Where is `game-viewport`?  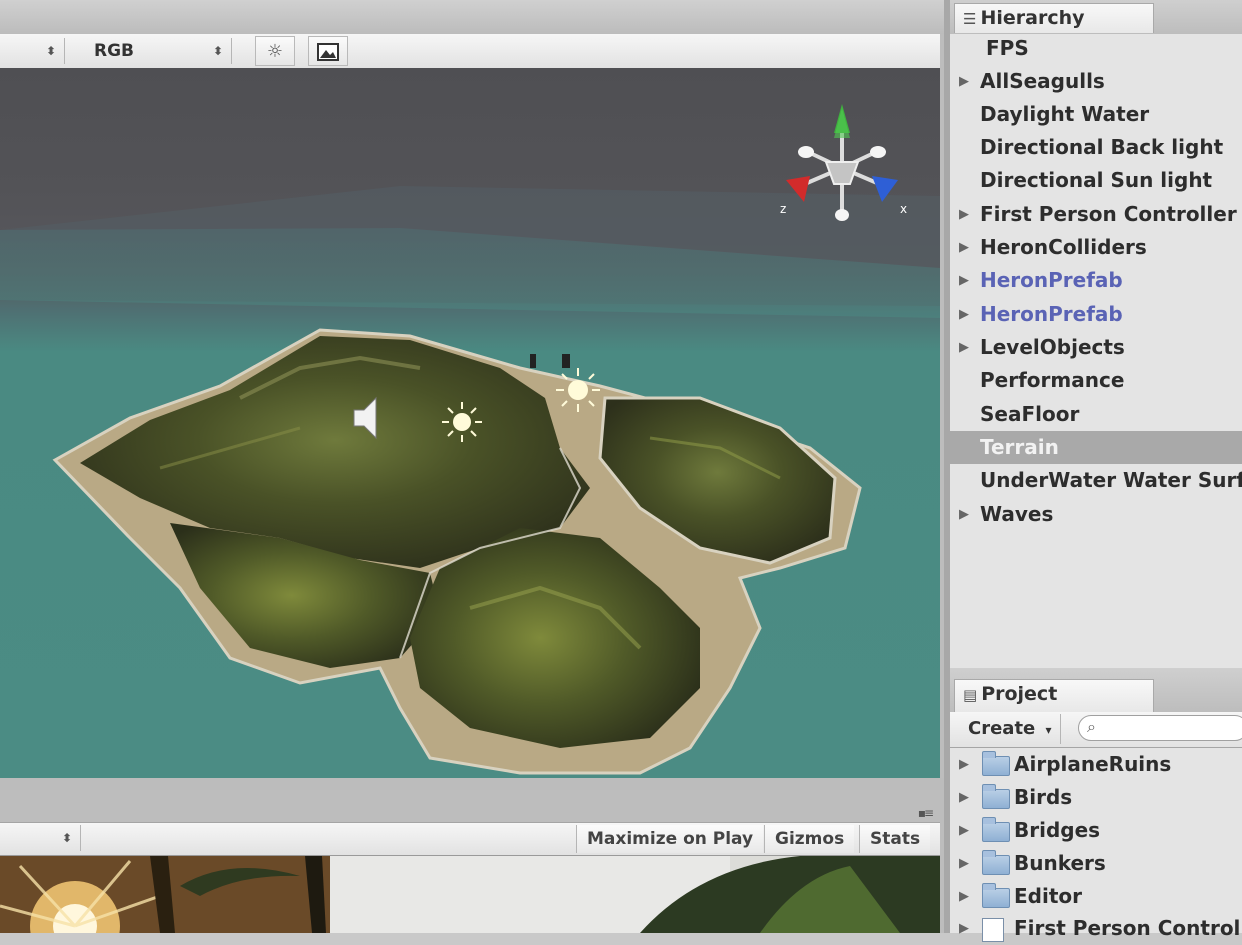
game-viewport is located at coordinates (470, 894).